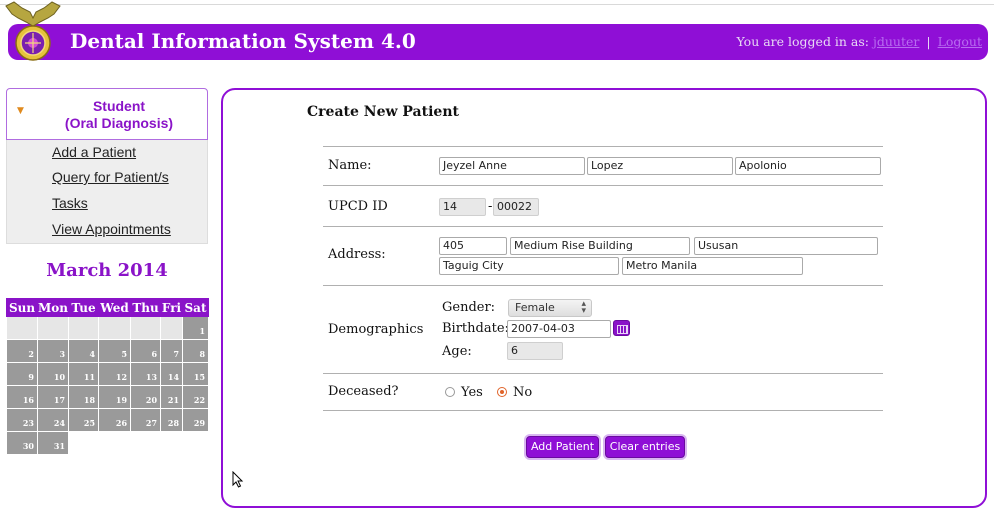  Describe the element at coordinates (53, 351) in the screenshot. I see `calendar-day: 3` at that location.